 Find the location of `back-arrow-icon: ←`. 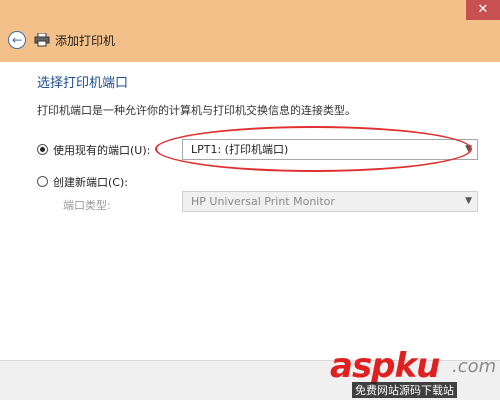

back-arrow-icon: ← is located at coordinates (17, 40).